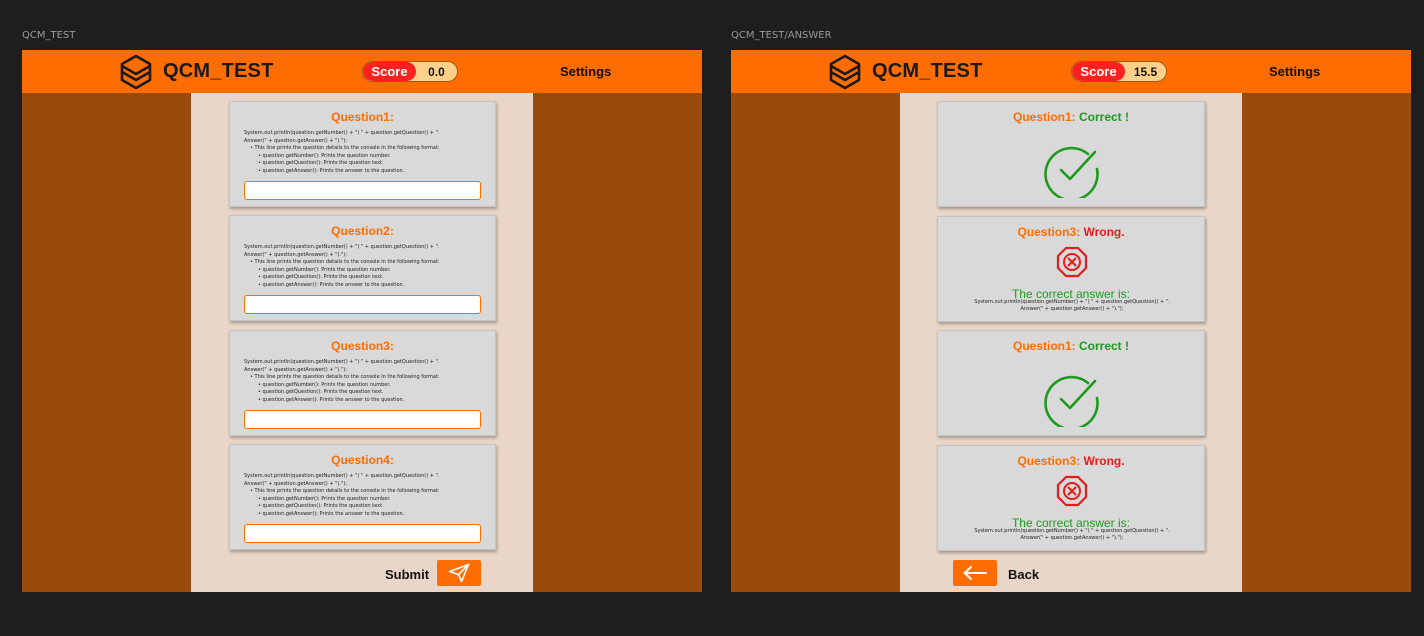  Describe the element at coordinates (362, 346) in the screenshot. I see `question-title: Question3:` at that location.